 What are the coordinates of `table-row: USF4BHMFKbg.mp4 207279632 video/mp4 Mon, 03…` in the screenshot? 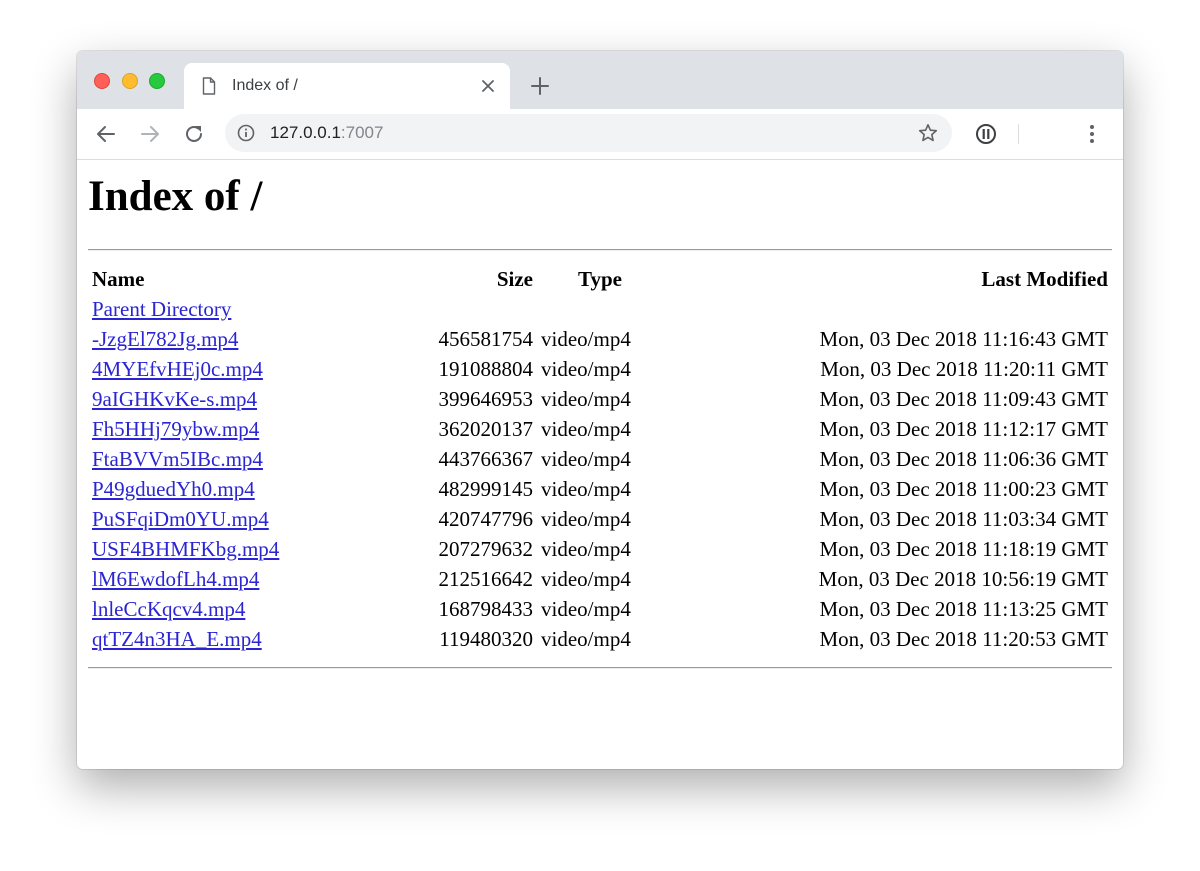 It's located at (600, 549).